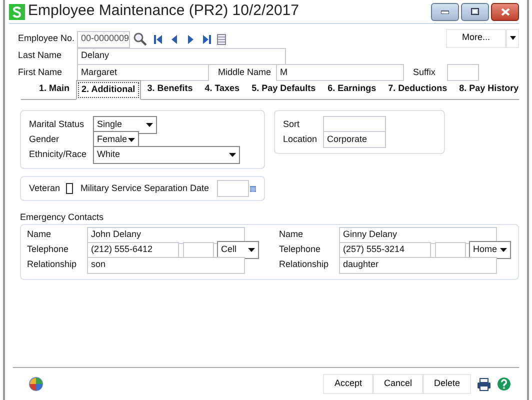 This screenshot has height=400, width=532. Describe the element at coordinates (36, 384) in the screenshot. I see `color-wheel-icon` at that location.